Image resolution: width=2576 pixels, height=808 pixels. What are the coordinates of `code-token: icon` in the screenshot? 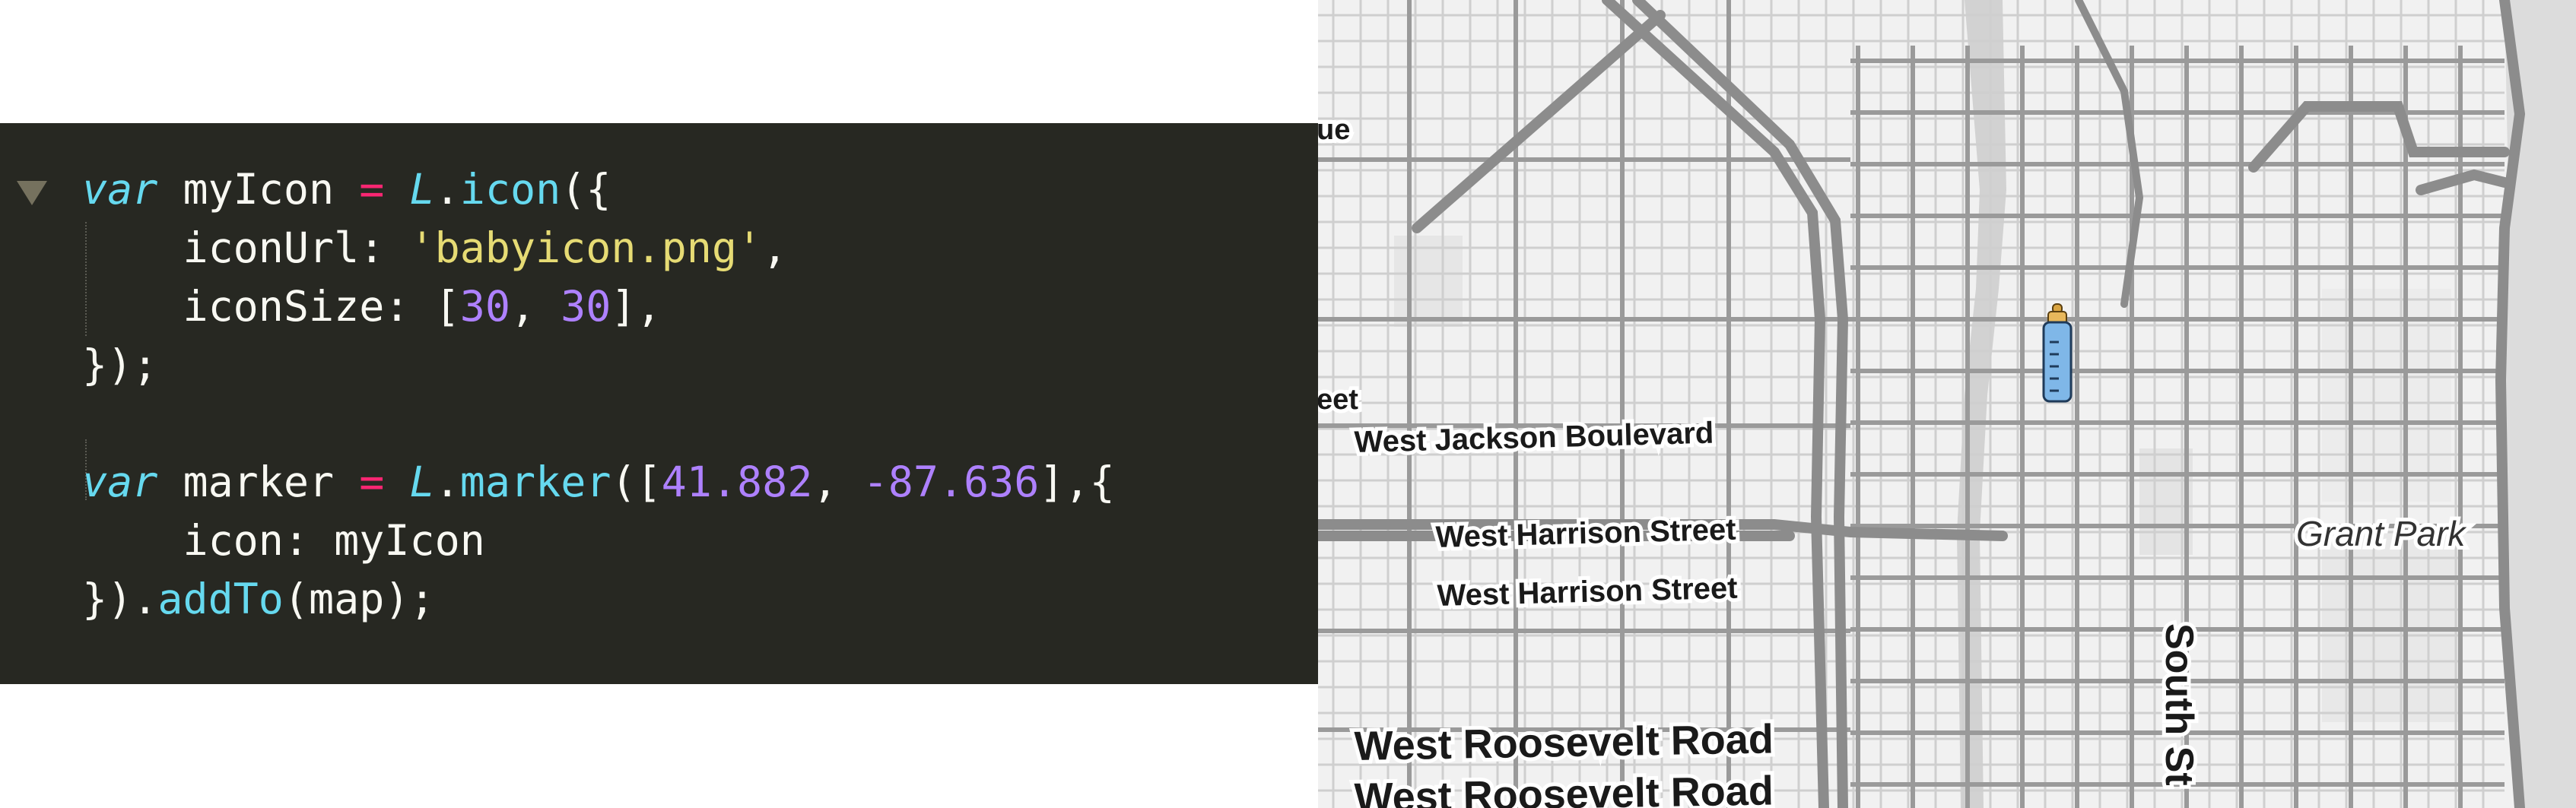 It's located at (510, 189).